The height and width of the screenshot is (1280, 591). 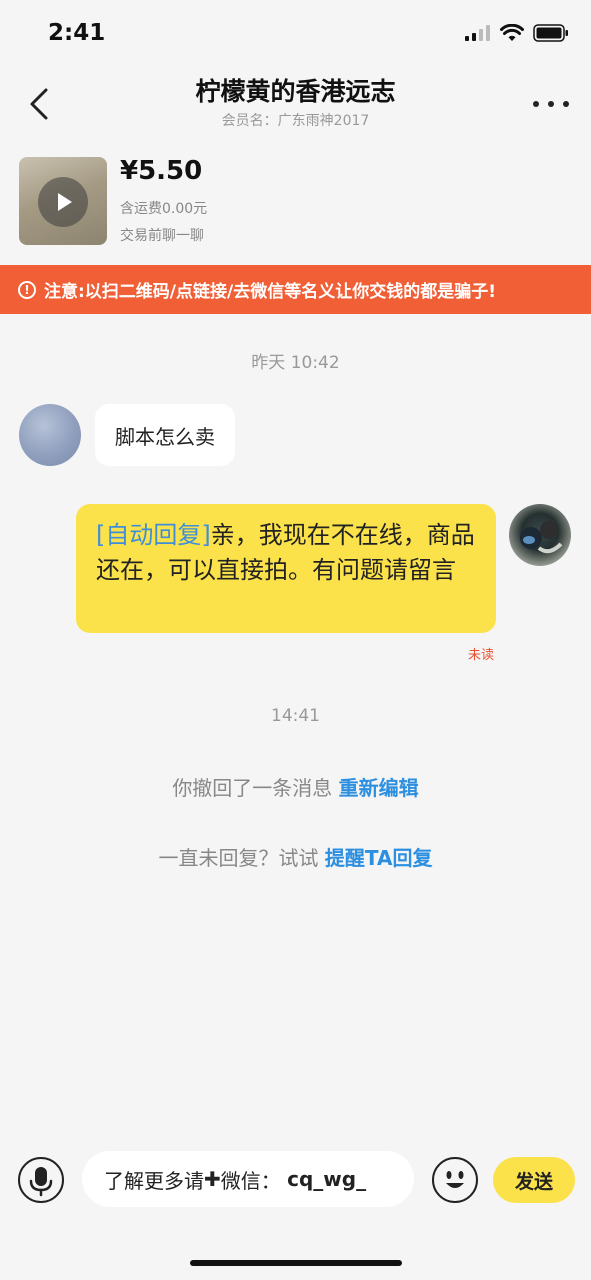 I want to click on input-text-prefix: 了解更多请, so click(x=154, y=1180).